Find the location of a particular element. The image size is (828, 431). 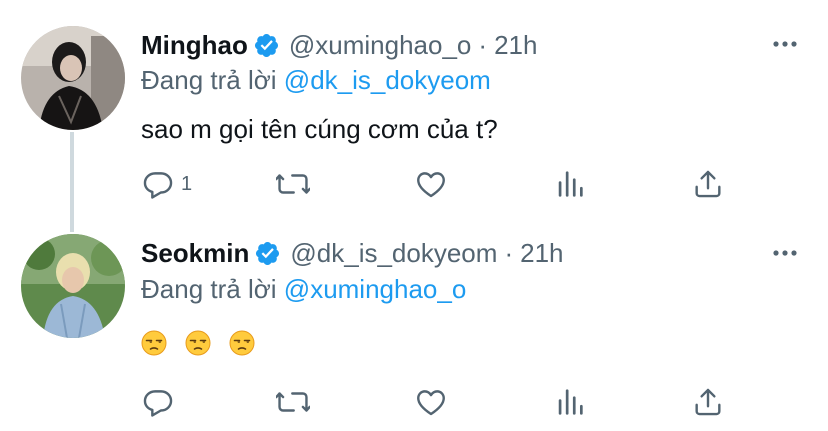

tweet-actions is located at coordinates (441, 402).